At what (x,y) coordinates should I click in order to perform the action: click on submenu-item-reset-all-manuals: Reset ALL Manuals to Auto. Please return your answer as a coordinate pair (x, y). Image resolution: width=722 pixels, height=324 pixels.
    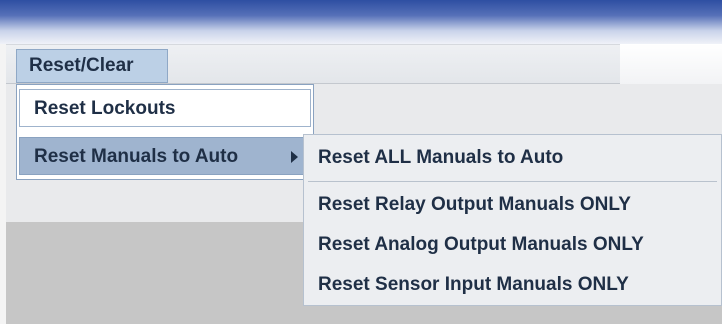
    Looking at the image, I should click on (512, 158).